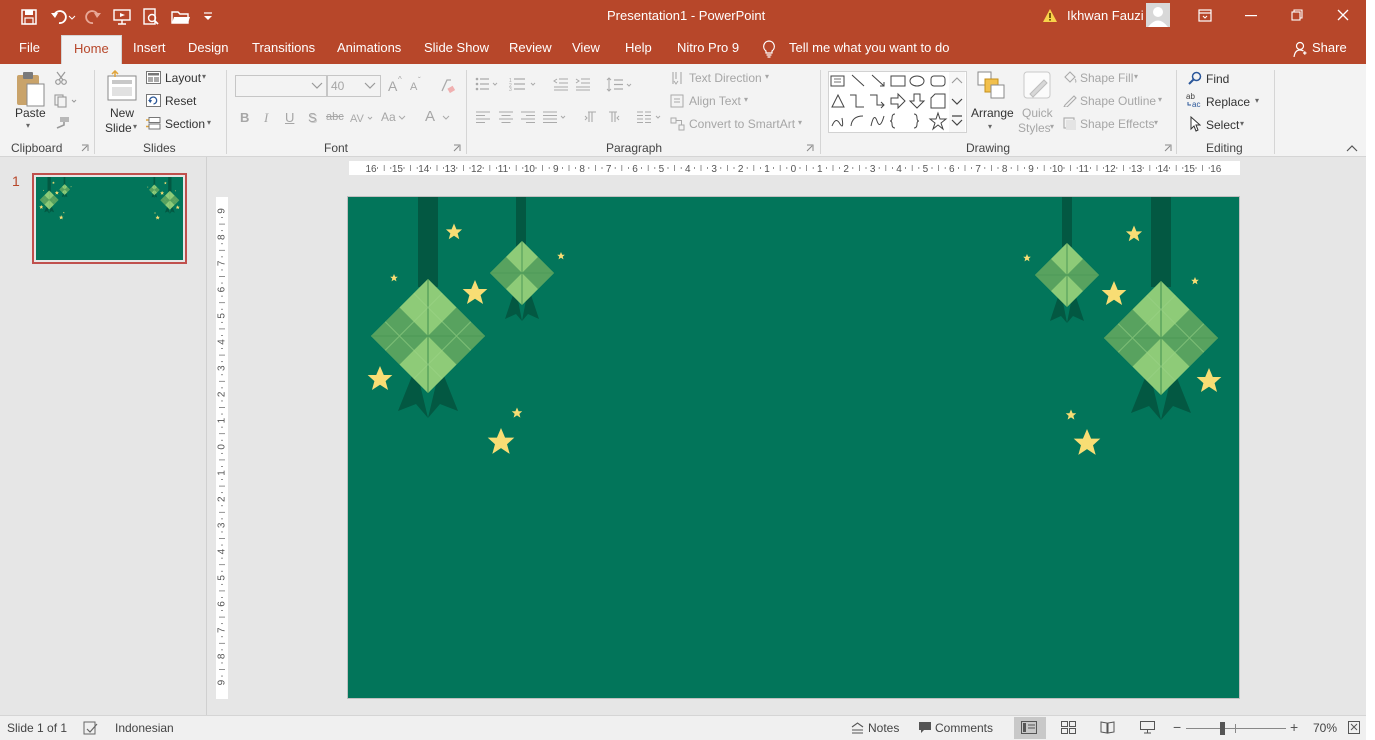  Describe the element at coordinates (93, 17) in the screenshot. I see `redo-icon` at that location.